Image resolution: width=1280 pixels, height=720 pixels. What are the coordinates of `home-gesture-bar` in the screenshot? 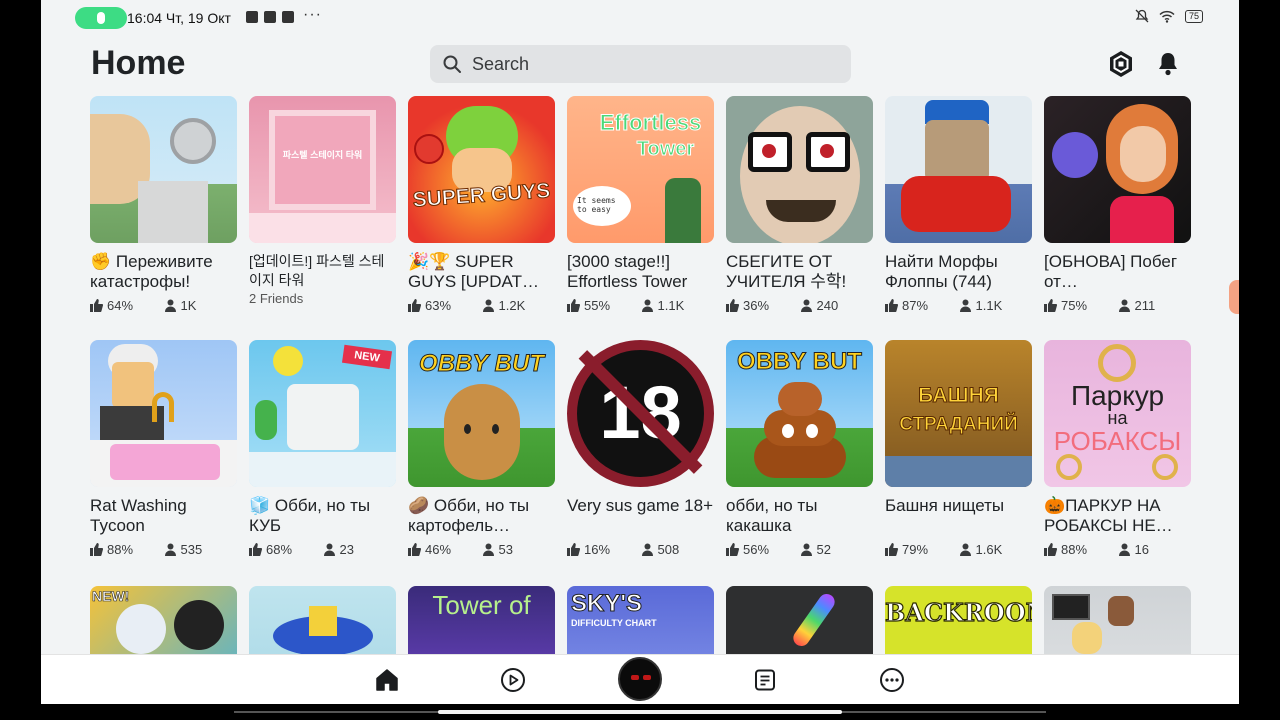 It's located at (640, 712).